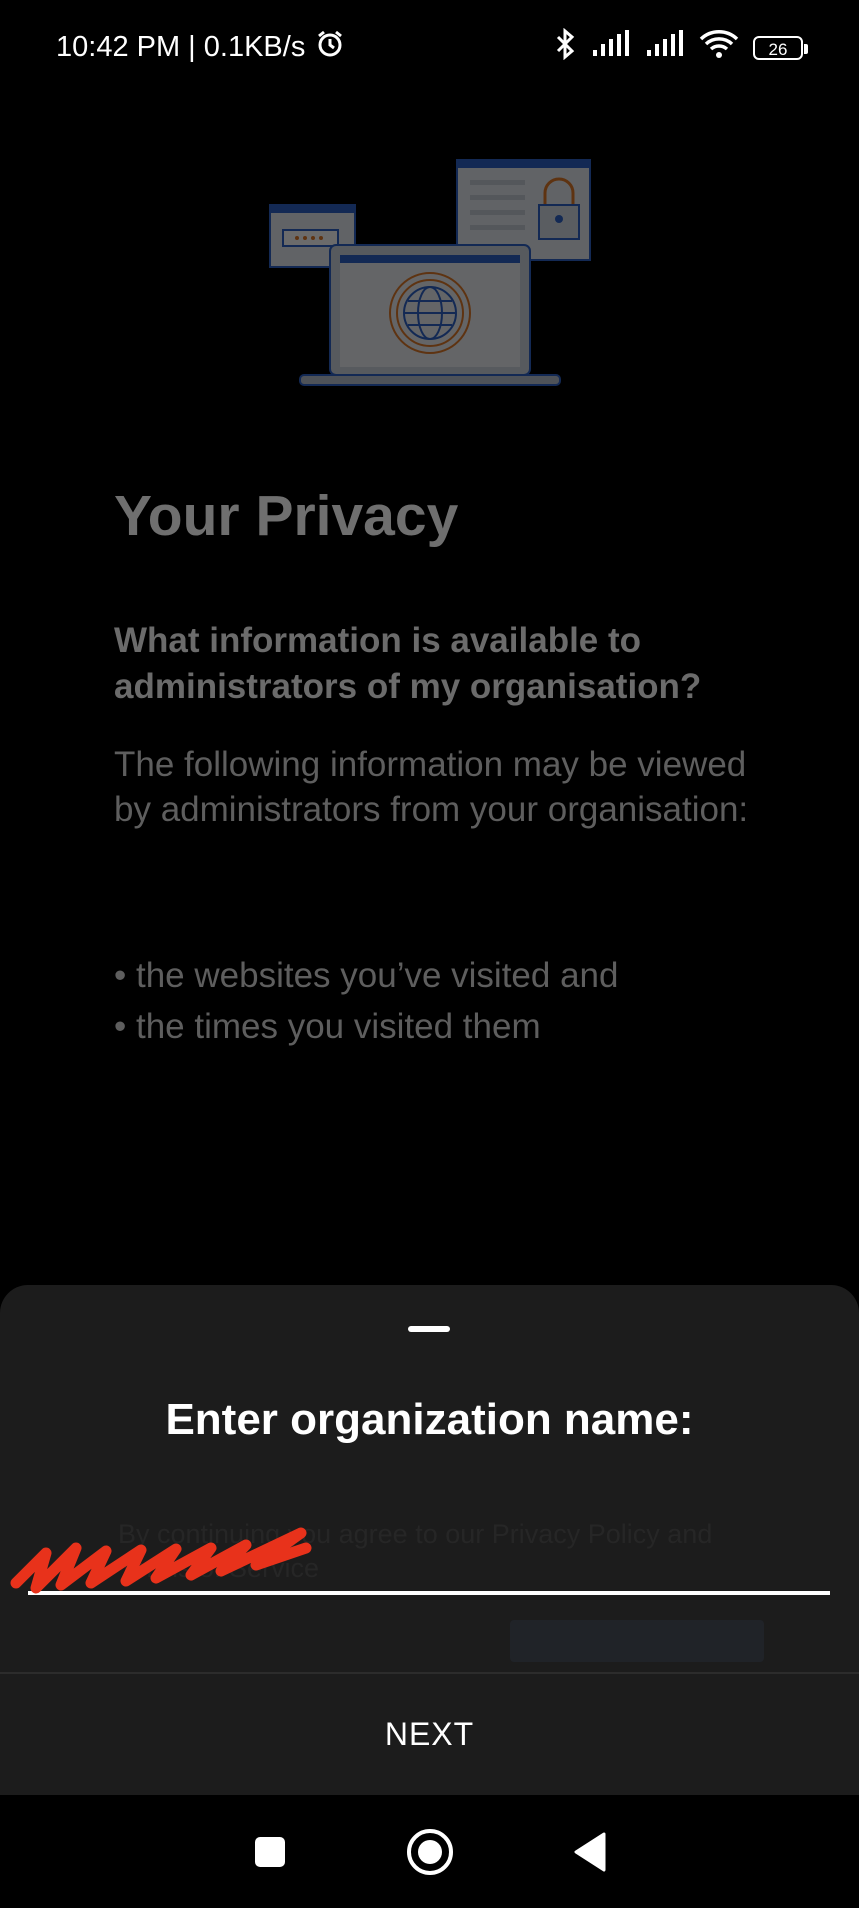  I want to click on sheet-title: Enter organization name:, so click(429, 1419).